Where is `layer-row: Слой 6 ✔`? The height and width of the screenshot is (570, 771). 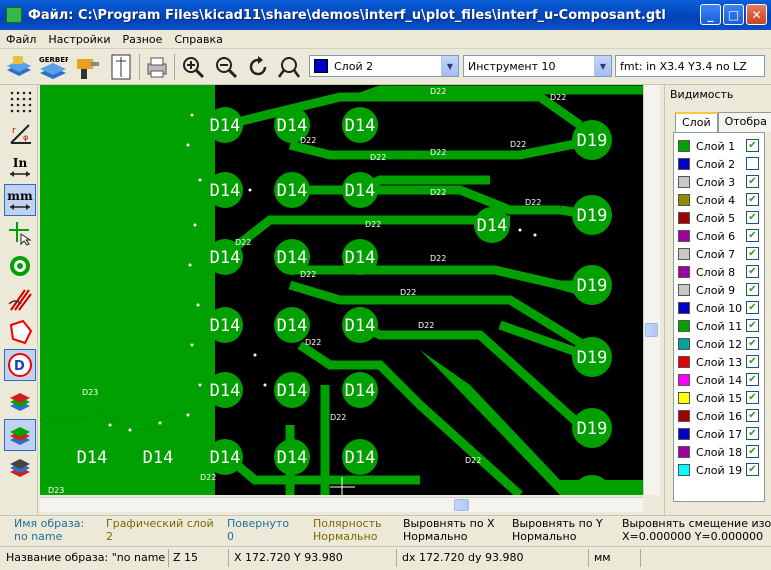
layer-row: Слой 6 ✔ is located at coordinates (718, 236).